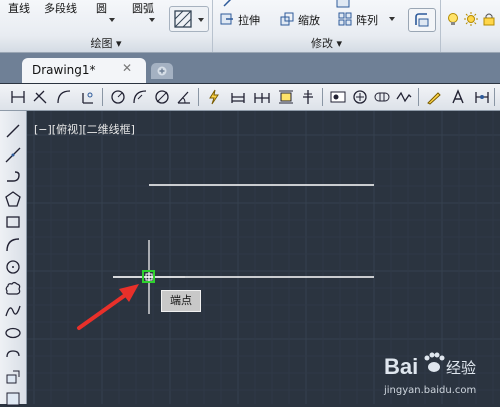  Describe the element at coordinates (181, 301) in the screenshot. I see `snap-tooltip: 端点` at that location.